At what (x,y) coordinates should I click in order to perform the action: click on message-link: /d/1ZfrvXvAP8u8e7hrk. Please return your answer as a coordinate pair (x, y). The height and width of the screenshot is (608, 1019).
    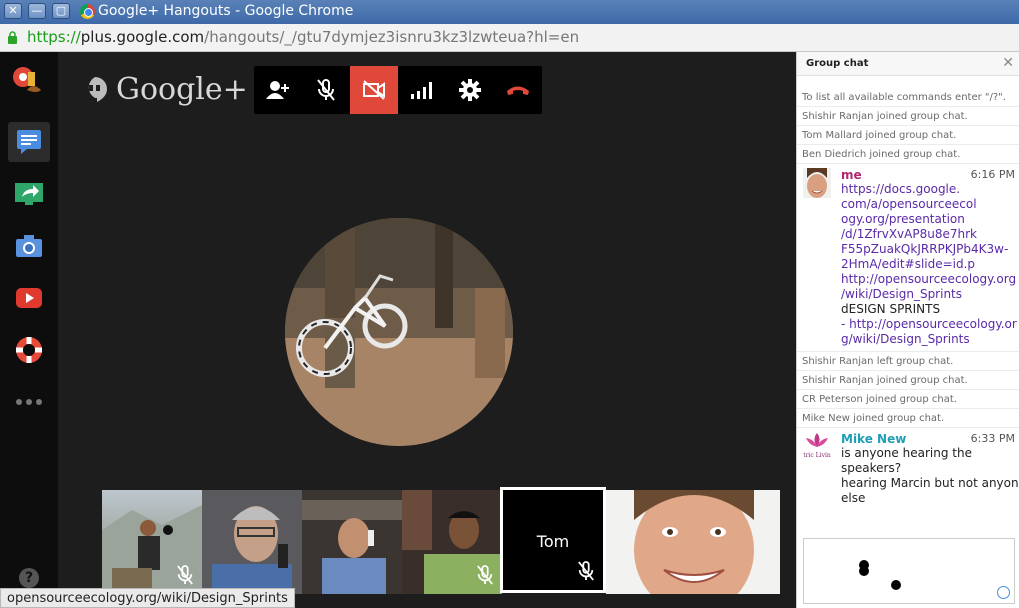
    Looking at the image, I should click on (927, 234).